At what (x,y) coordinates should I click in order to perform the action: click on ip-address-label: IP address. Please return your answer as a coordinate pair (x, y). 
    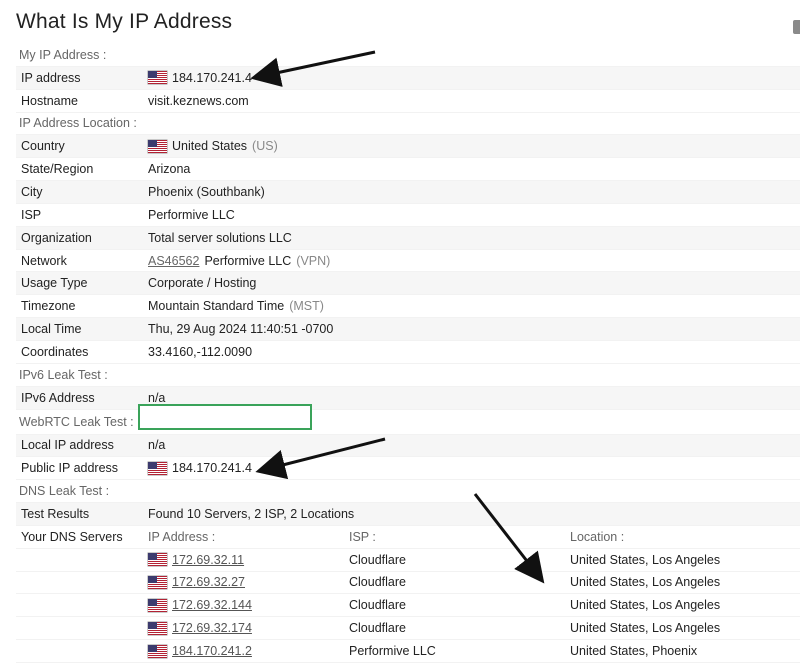
    Looking at the image, I should click on (51, 77).